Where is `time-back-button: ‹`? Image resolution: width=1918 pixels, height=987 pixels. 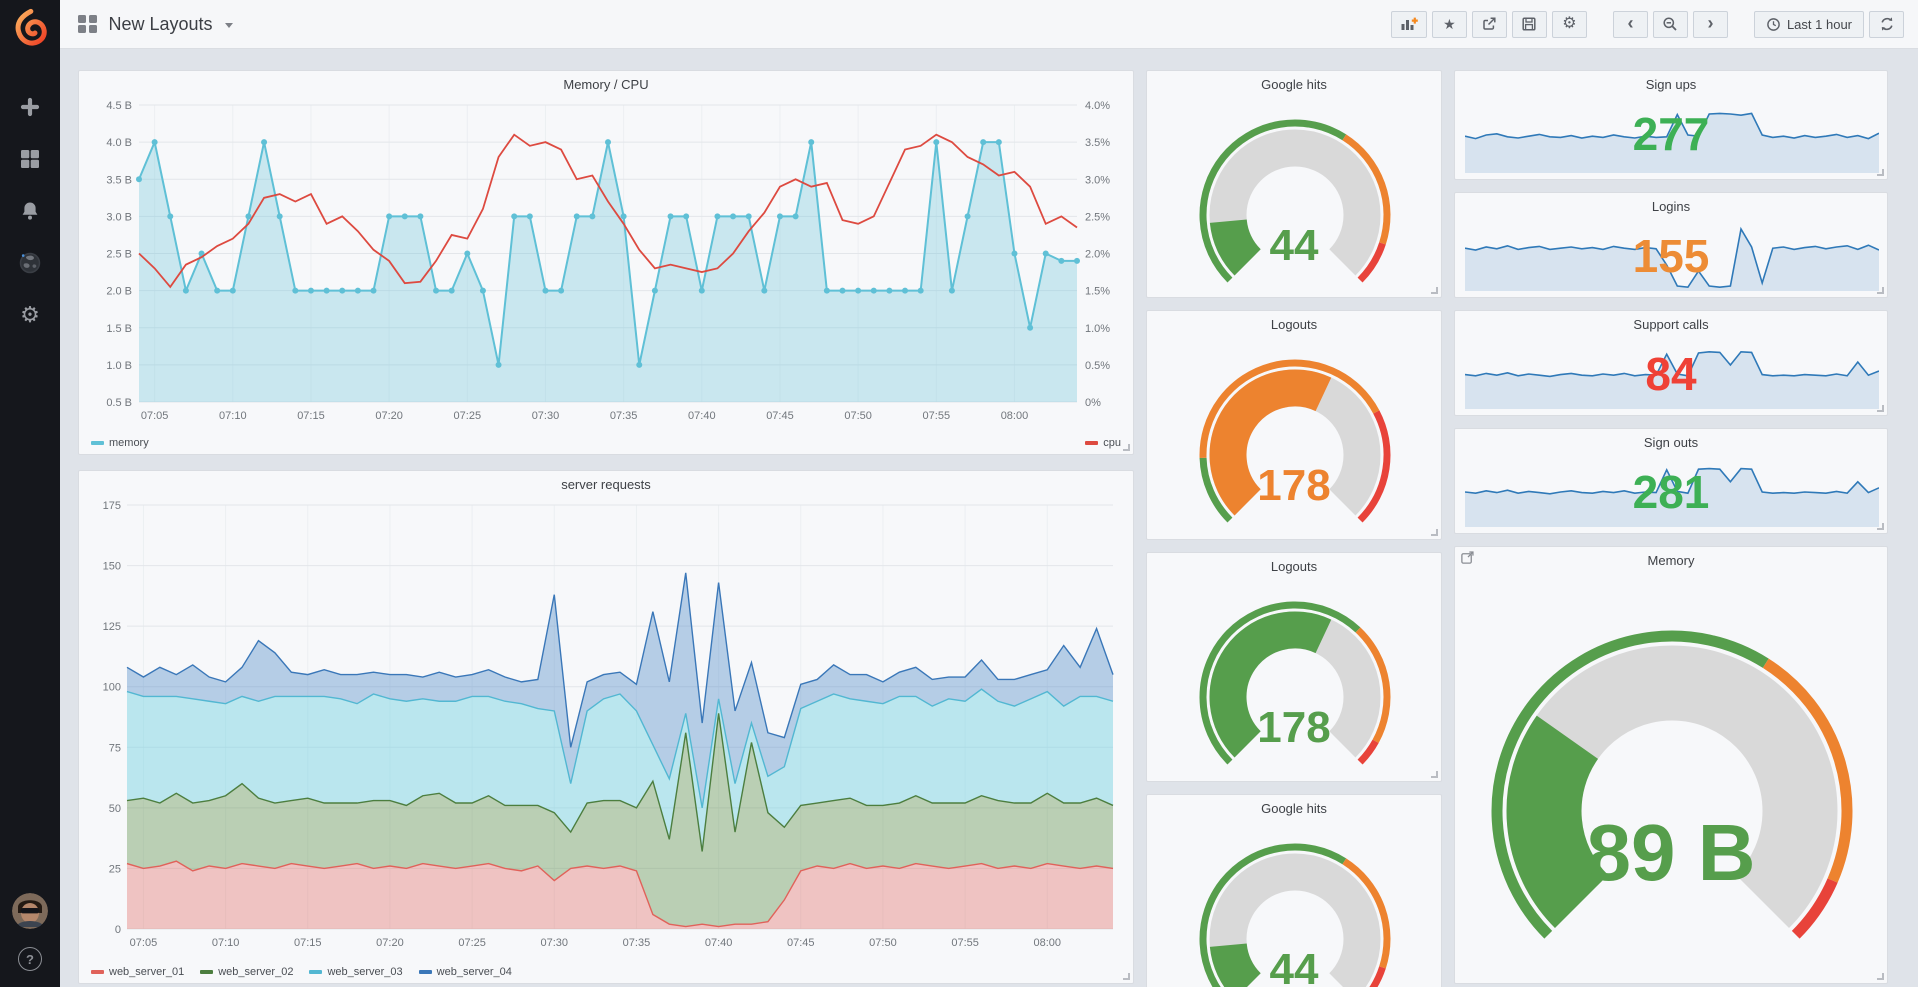
time-back-button: ‹ is located at coordinates (1630, 24).